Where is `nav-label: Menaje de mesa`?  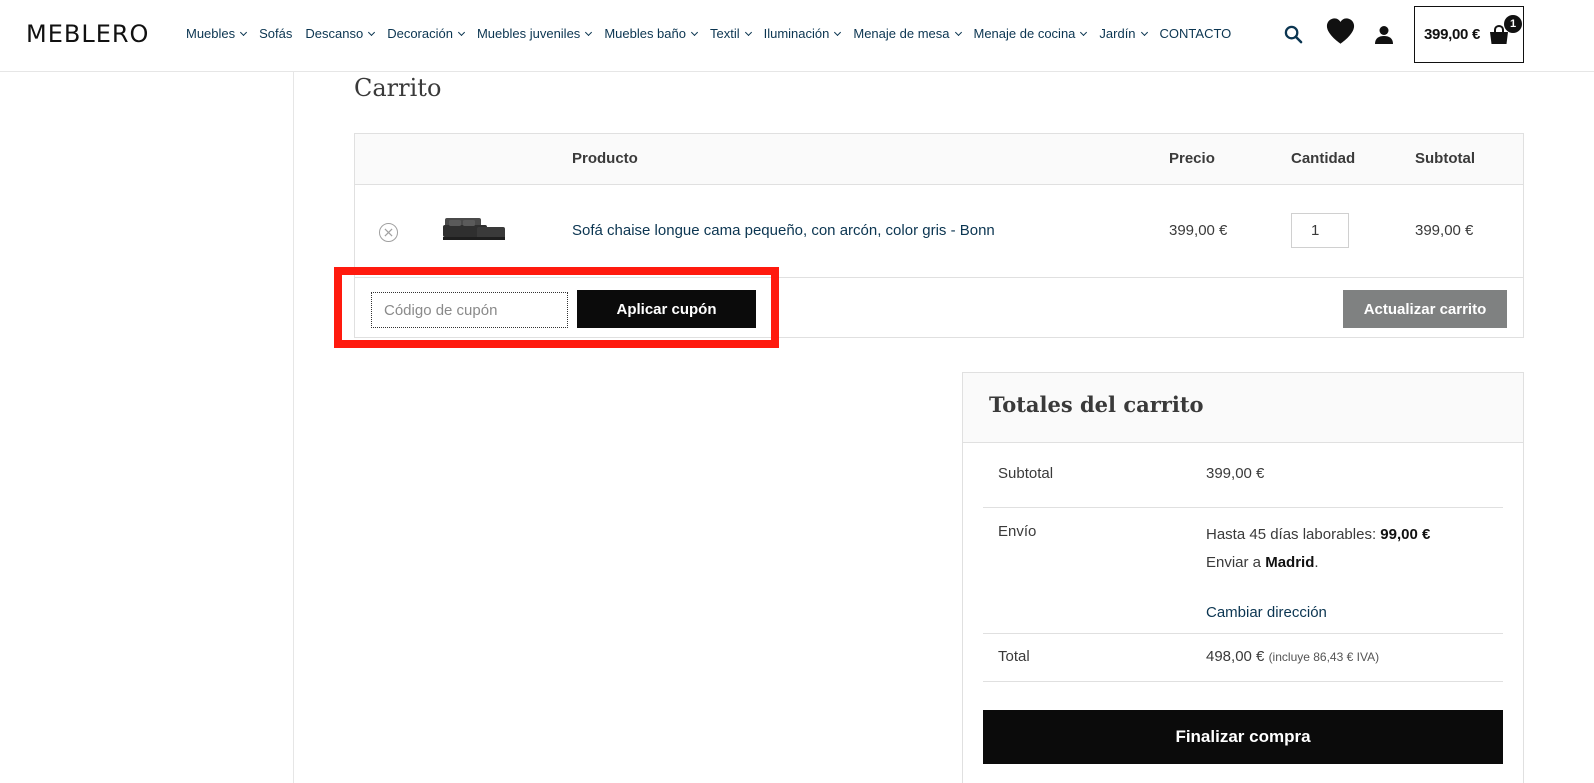 nav-label: Menaje de mesa is located at coordinates (901, 33).